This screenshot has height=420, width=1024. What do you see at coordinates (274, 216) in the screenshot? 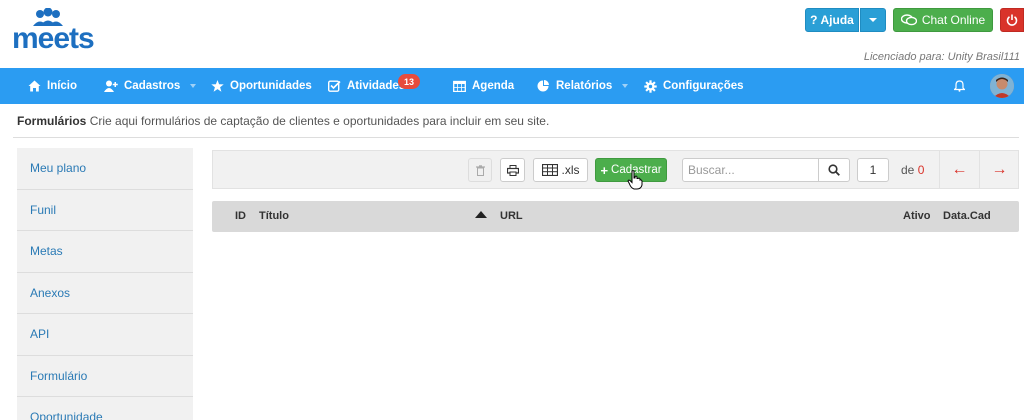
I see `column-header-titulo: Título` at bounding box center [274, 216].